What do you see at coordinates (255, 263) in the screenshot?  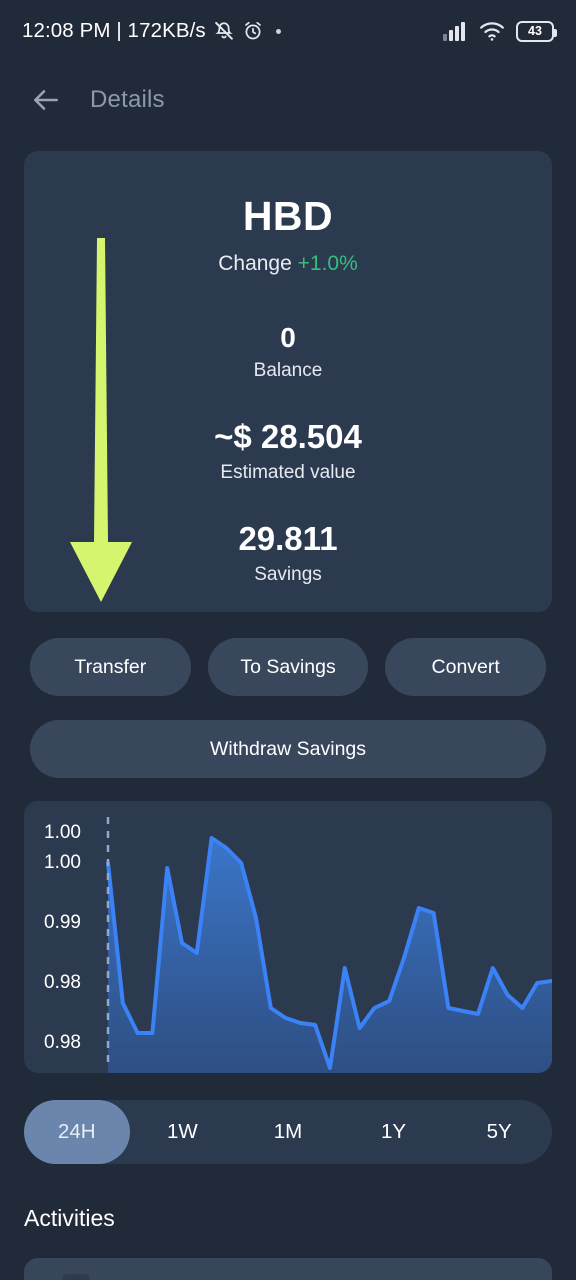 I see `token-change-label: Change` at bounding box center [255, 263].